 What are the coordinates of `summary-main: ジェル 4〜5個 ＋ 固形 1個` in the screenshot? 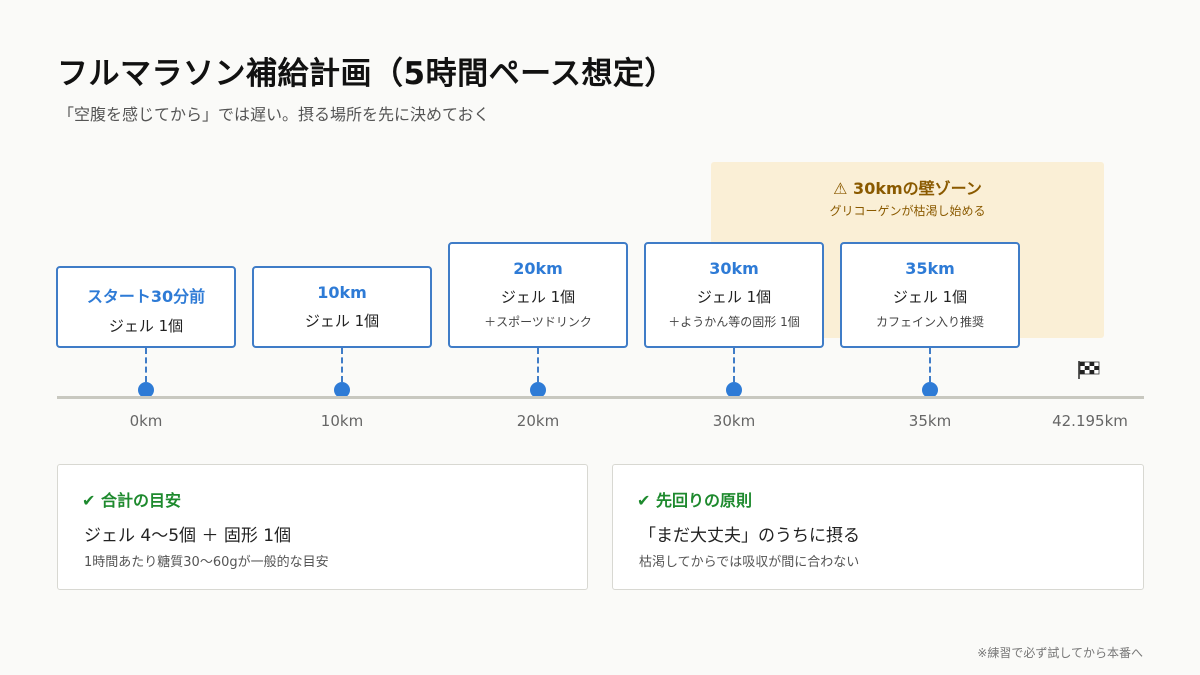 It's located at (188, 536).